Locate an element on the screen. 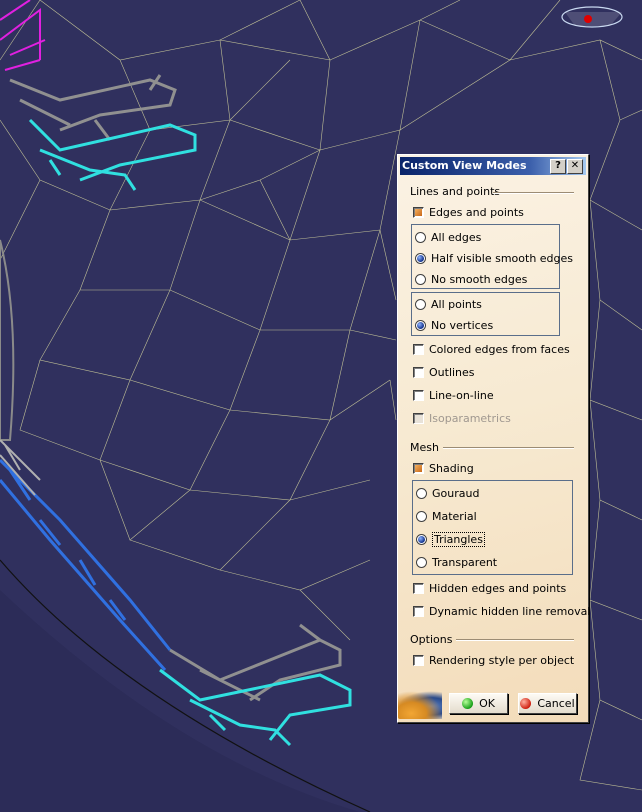 The image size is (642, 812). checkbox-disabled-icon is located at coordinates (418, 418).